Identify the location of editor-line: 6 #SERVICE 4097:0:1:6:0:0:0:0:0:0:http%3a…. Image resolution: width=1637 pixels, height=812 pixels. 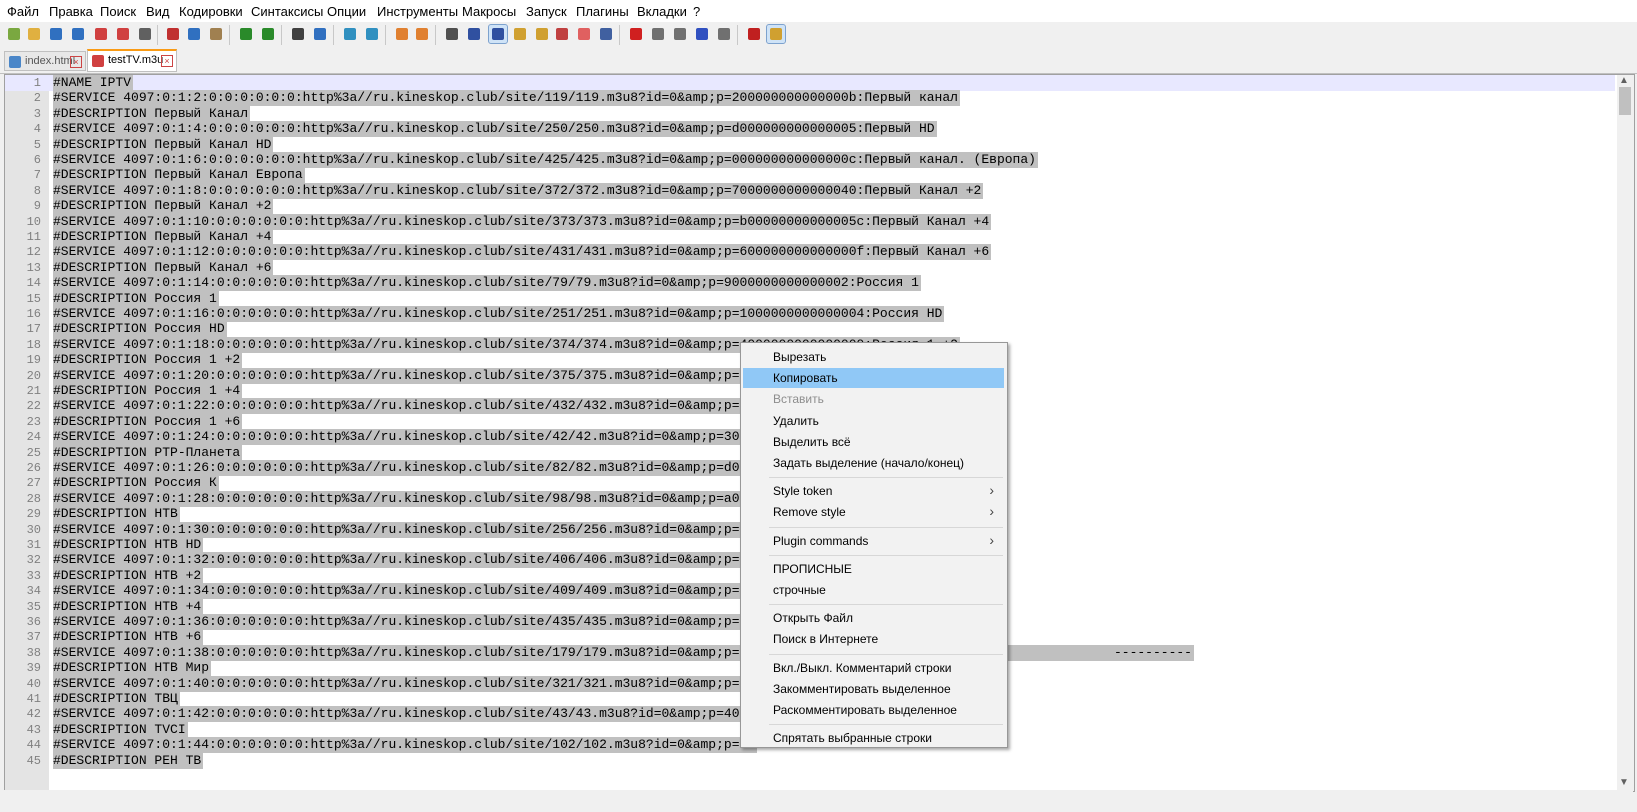
(810, 160).